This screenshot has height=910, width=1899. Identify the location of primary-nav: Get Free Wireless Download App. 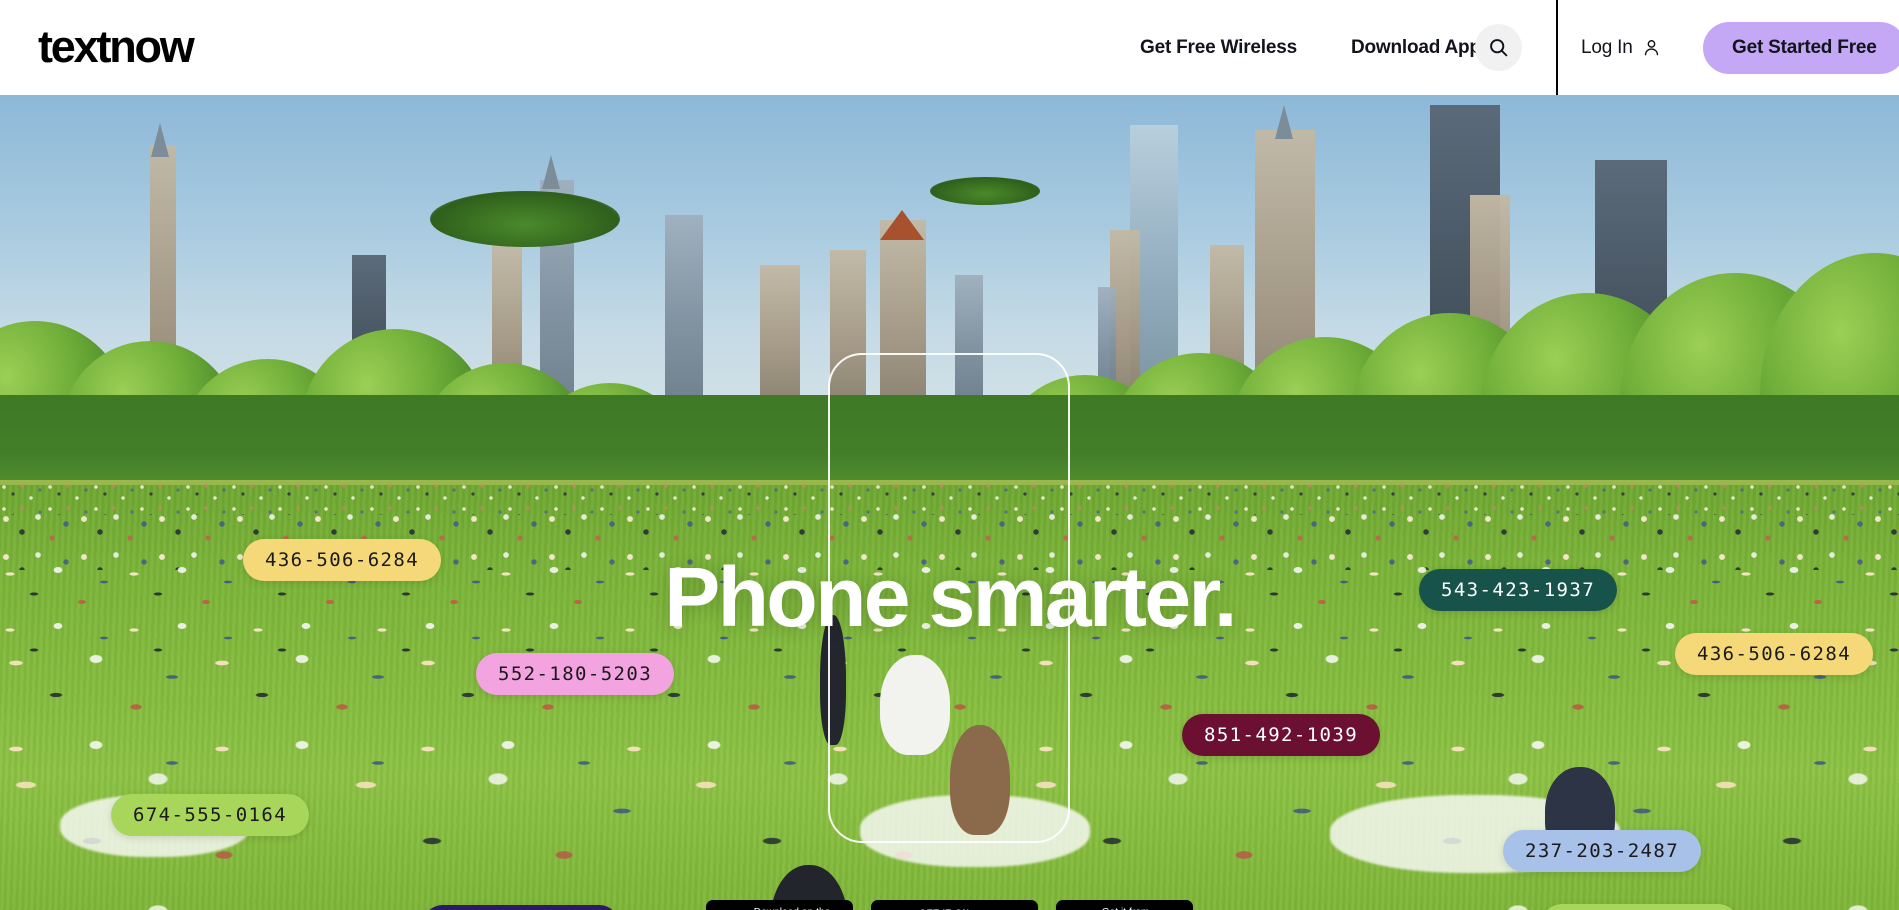
(1310, 47).